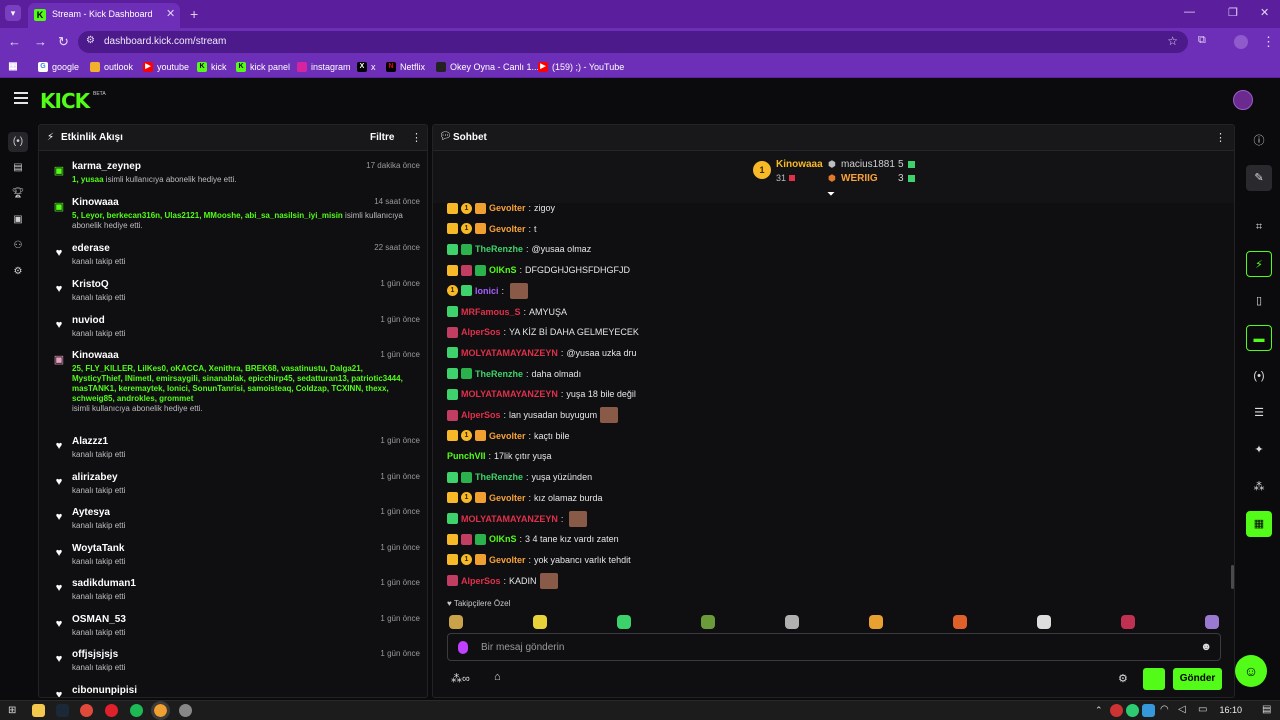 The width and height of the screenshot is (1280, 720). What do you see at coordinates (166, 67) in the screenshot?
I see `bookmark-youtube: ▶ youtube` at bounding box center [166, 67].